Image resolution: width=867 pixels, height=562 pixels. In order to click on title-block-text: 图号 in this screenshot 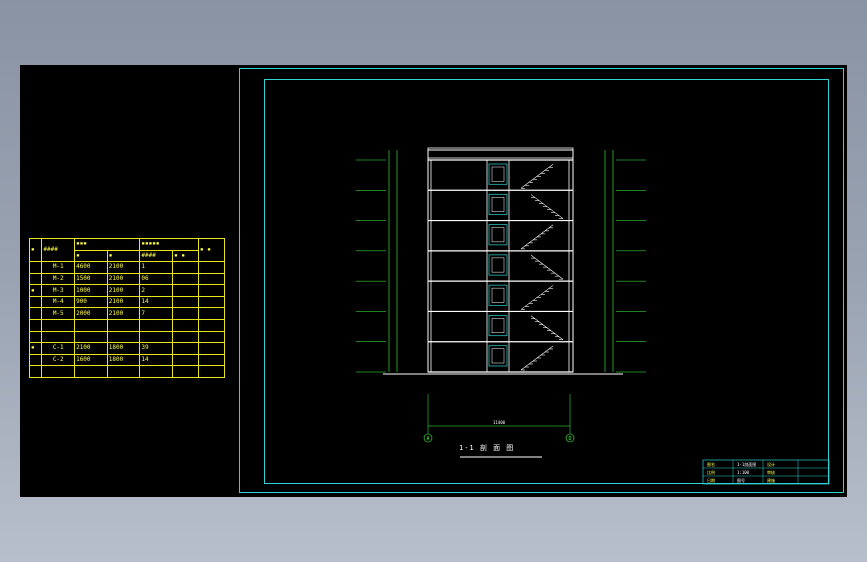, I will do `click(741, 480)`.